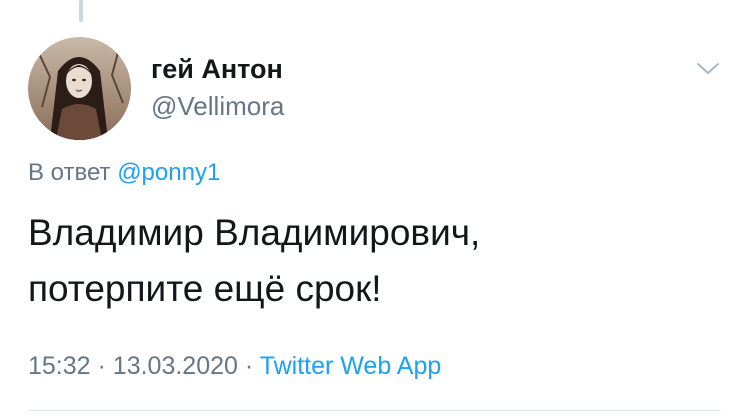 This screenshot has height=420, width=749. What do you see at coordinates (374, 410) in the screenshot?
I see `bottom-divider` at bounding box center [374, 410].